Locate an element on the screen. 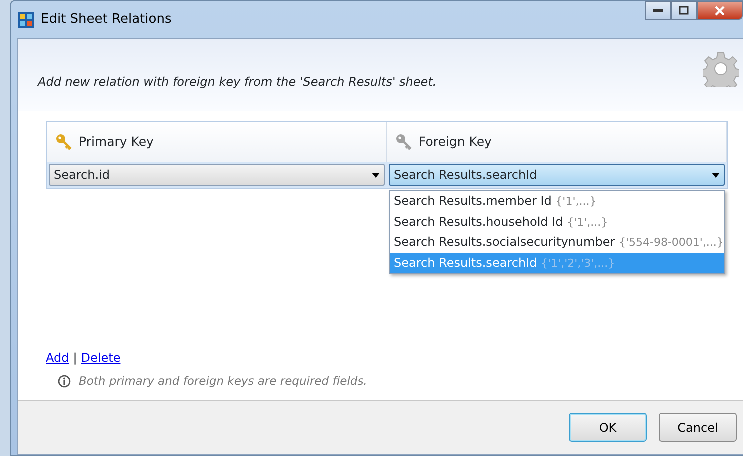  combo-box: Search.id is located at coordinates (217, 175).